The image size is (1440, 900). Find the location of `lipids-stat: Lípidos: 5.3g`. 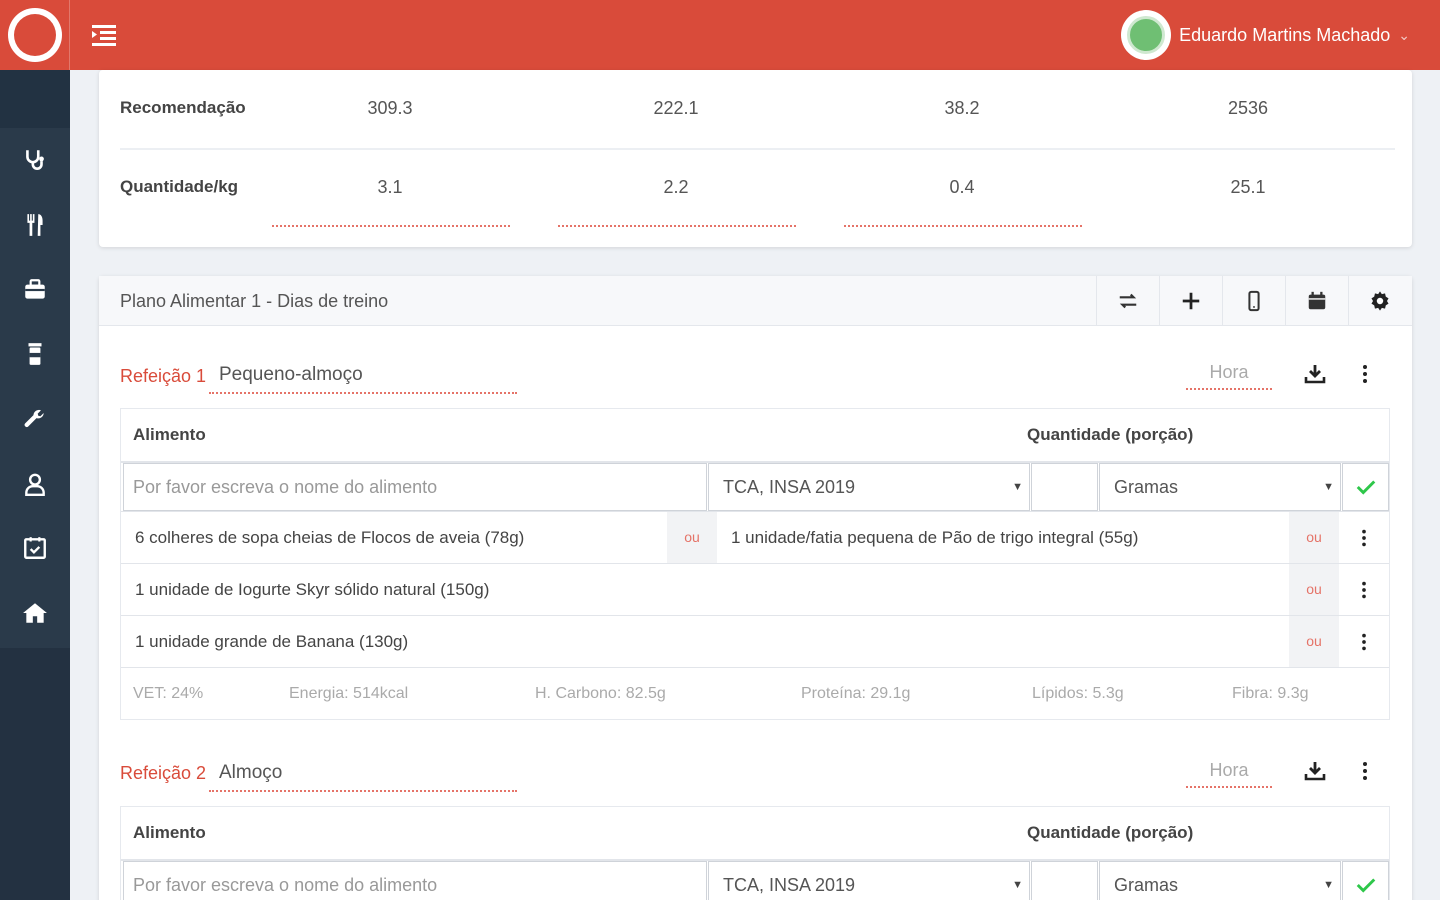

lipids-stat: Lípidos: 5.3g is located at coordinates (1078, 693).